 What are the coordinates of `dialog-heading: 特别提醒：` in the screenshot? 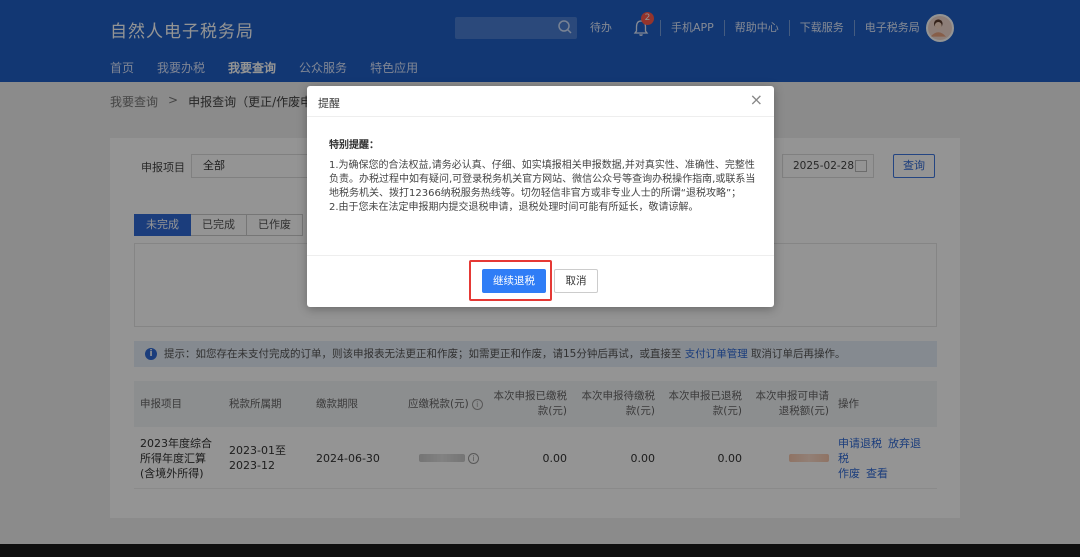 It's located at (354, 145).